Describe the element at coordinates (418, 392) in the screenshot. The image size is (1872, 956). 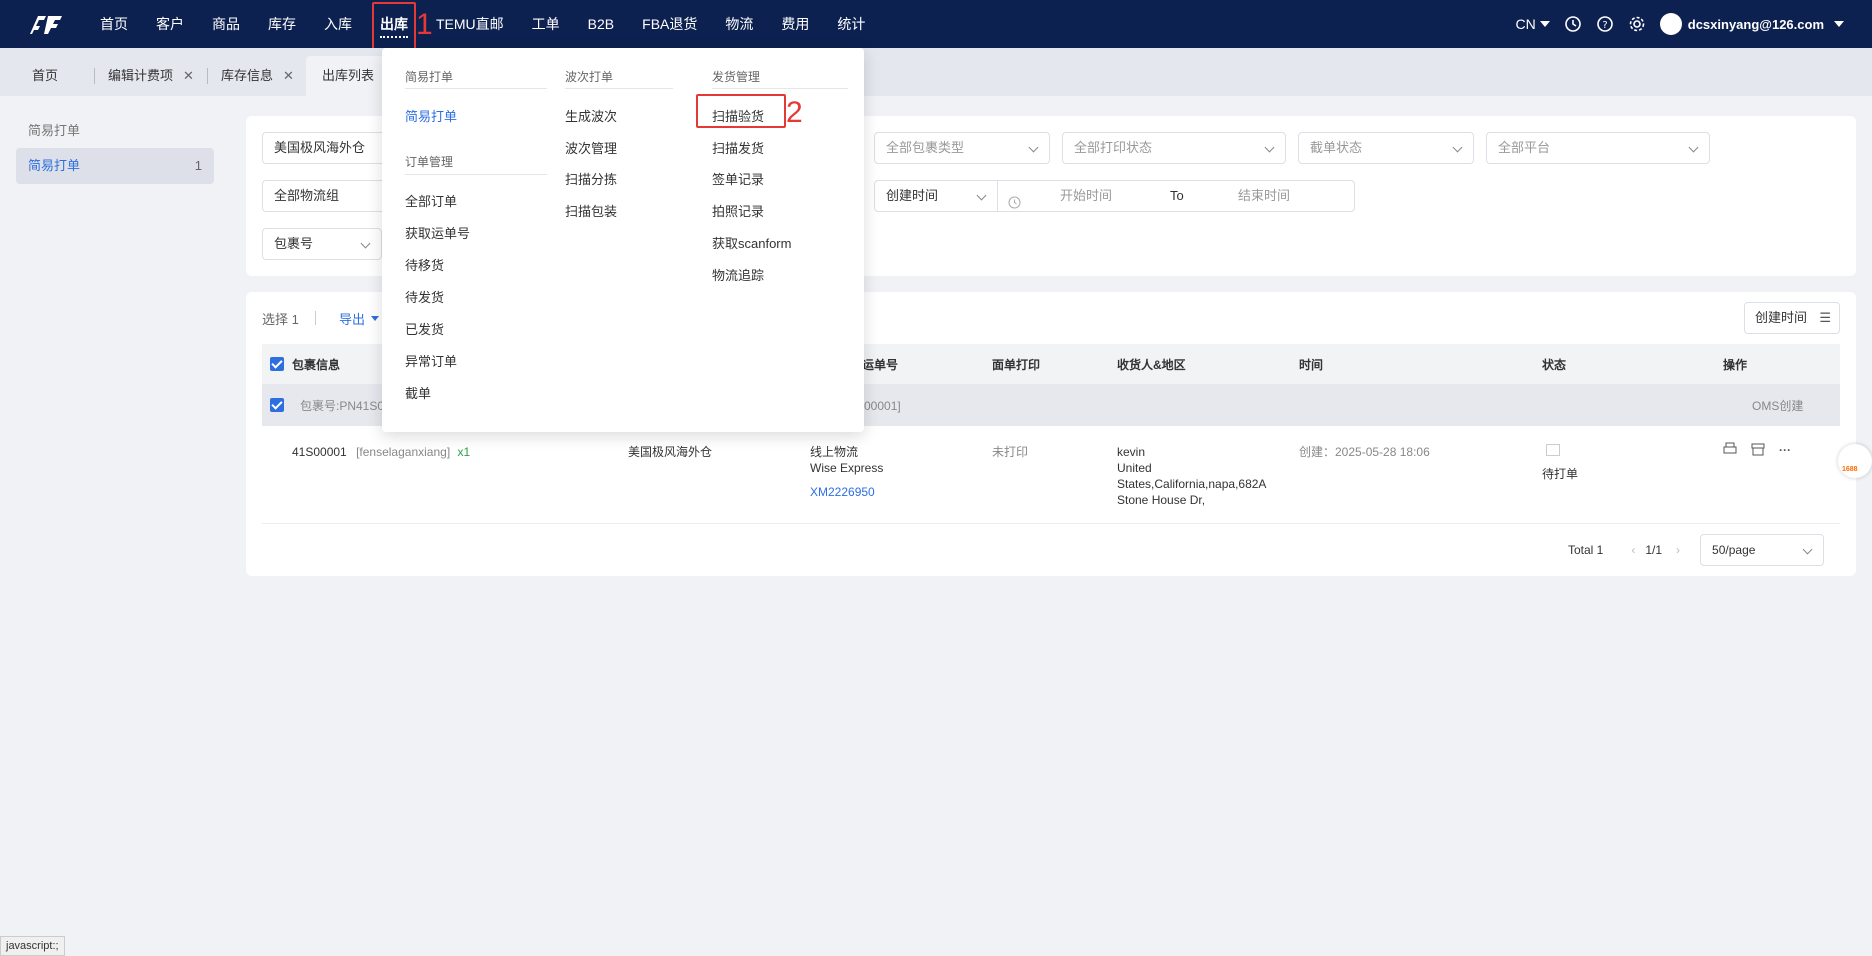
I see `menu-item-intercept: 截单` at that location.